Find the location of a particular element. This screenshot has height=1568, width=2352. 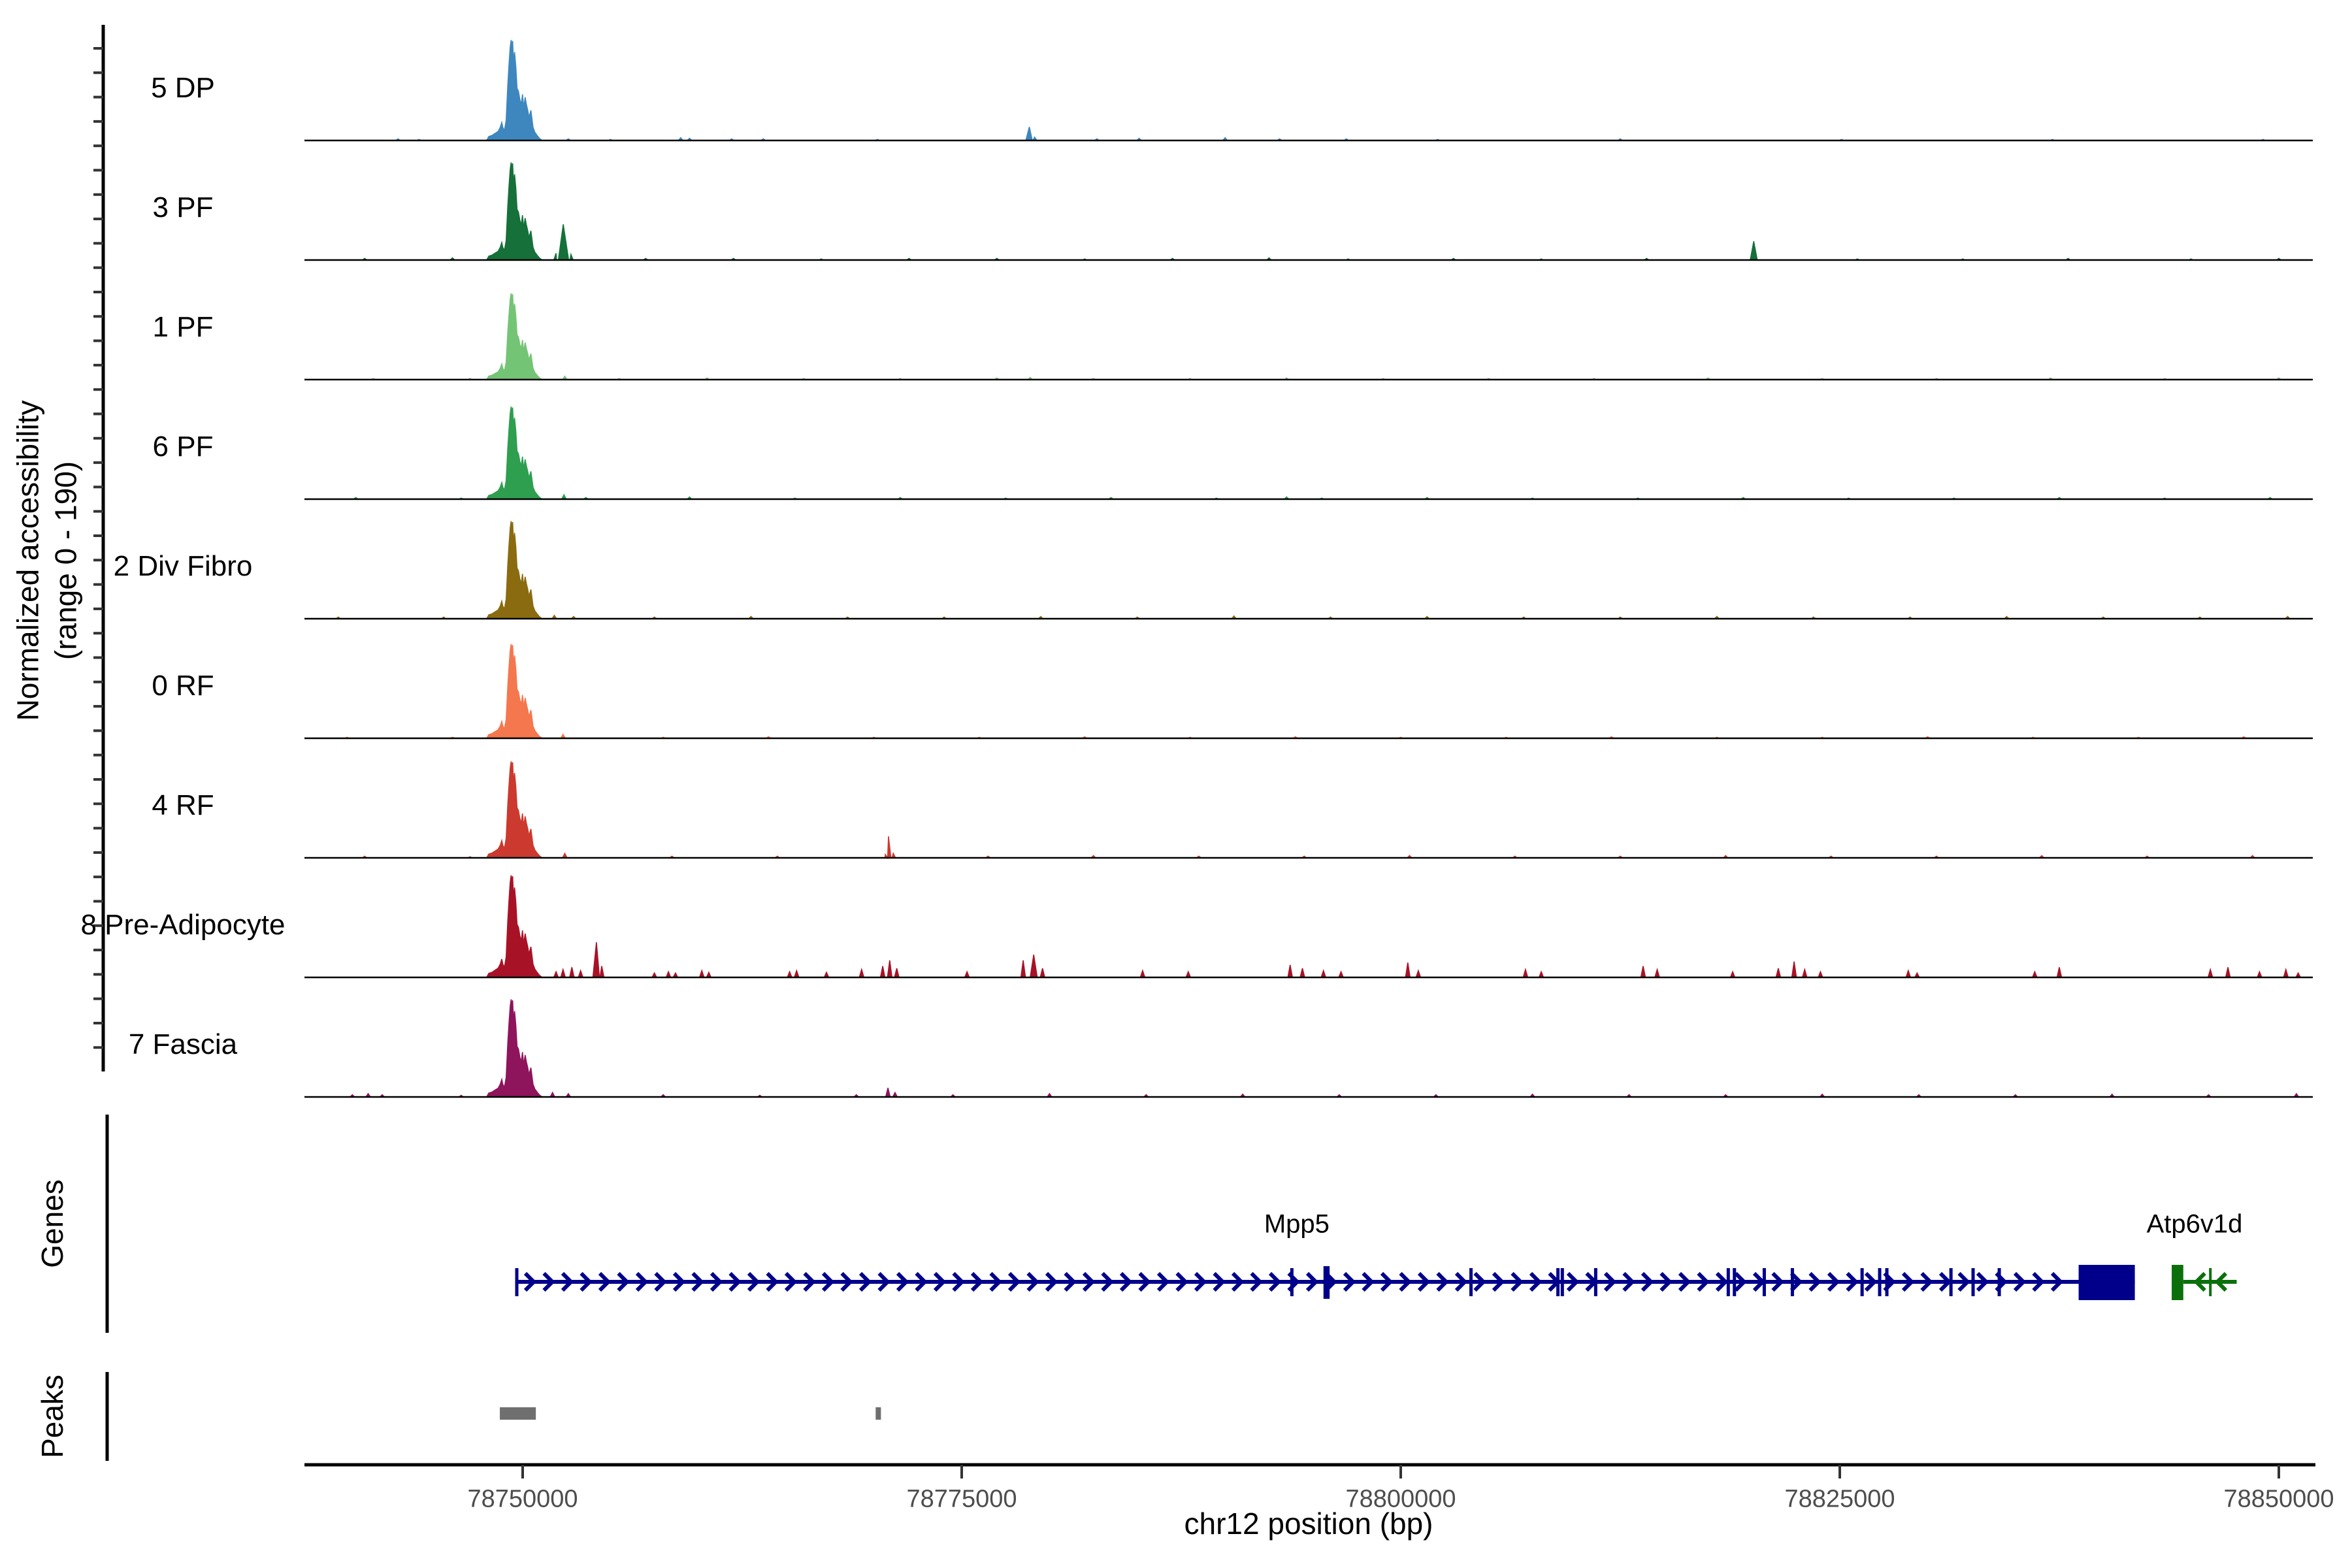

track-label-1-pf: 1 PF is located at coordinates (183, 327).